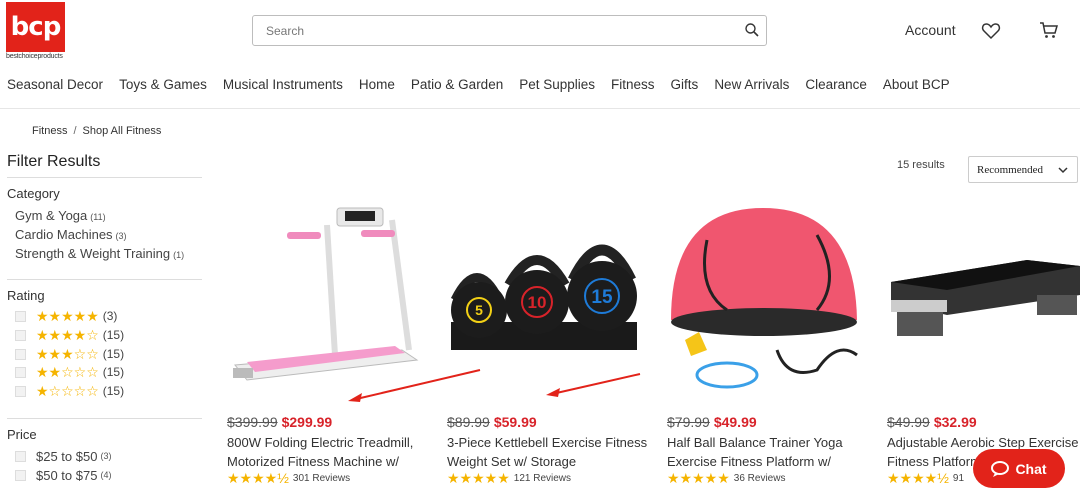 Image resolution: width=1080 pixels, height=488 pixels. I want to click on filter-title: Filter Results, so click(54, 161).